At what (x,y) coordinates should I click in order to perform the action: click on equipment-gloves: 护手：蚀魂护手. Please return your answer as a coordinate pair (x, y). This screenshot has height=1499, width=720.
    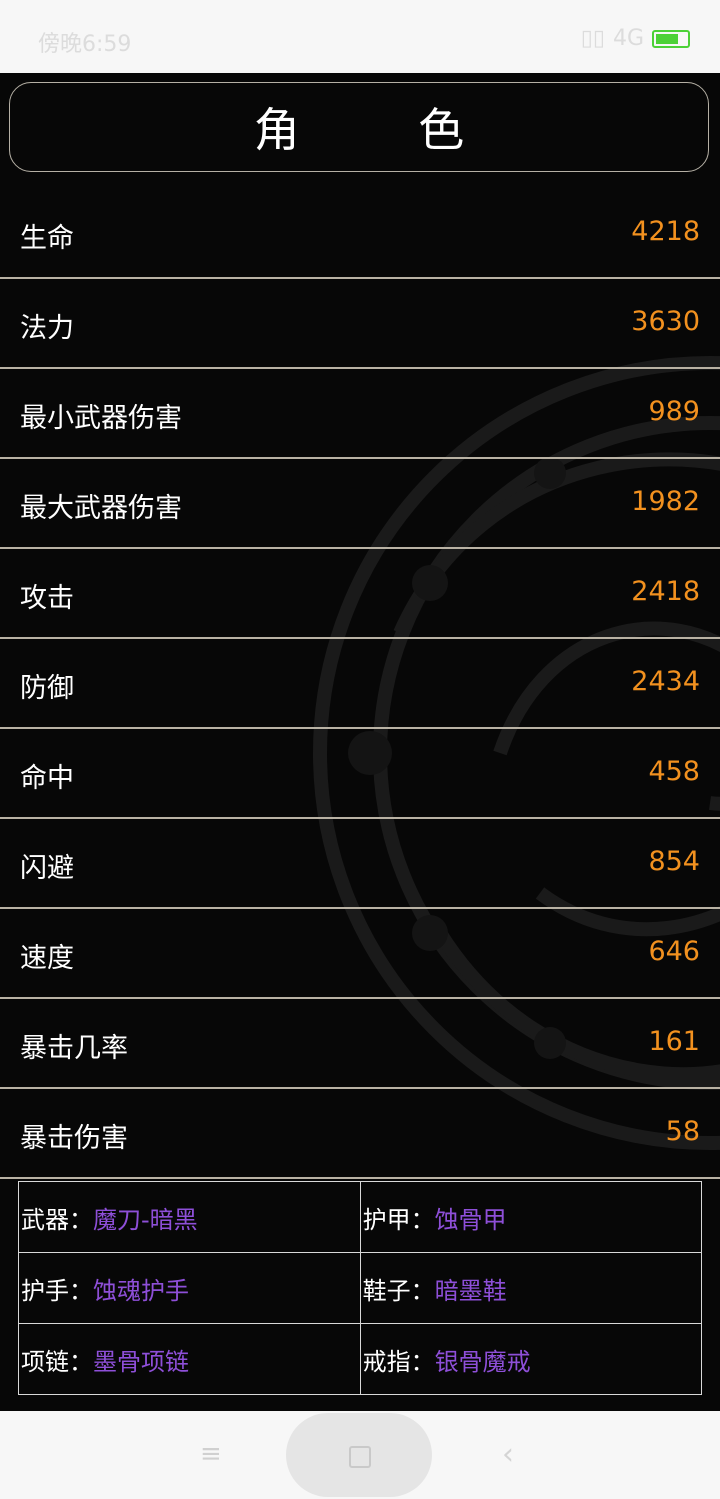
    Looking at the image, I should click on (189, 1288).